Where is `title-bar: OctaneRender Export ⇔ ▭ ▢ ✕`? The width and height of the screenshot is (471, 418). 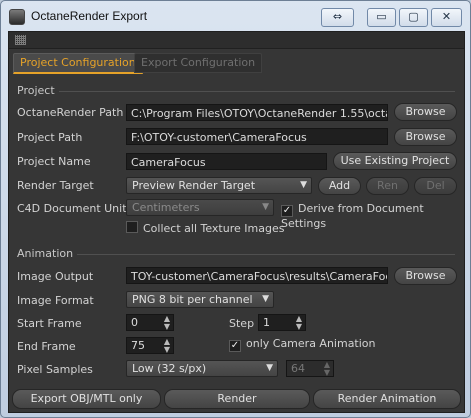
title-bar: OctaneRender Export ⇔ ▭ ▢ ✕ is located at coordinates (235, 16).